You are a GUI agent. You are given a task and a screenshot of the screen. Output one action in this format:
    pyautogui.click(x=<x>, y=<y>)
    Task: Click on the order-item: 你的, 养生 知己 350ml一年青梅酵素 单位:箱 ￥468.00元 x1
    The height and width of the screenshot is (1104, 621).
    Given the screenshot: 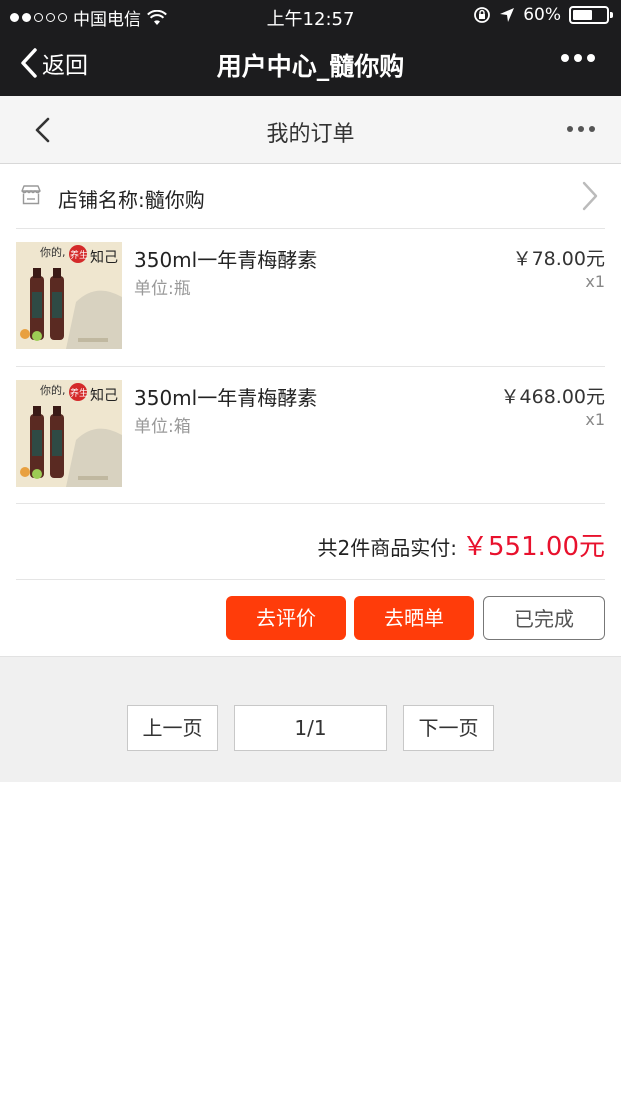 What is the action you would take?
    pyautogui.click(x=310, y=435)
    